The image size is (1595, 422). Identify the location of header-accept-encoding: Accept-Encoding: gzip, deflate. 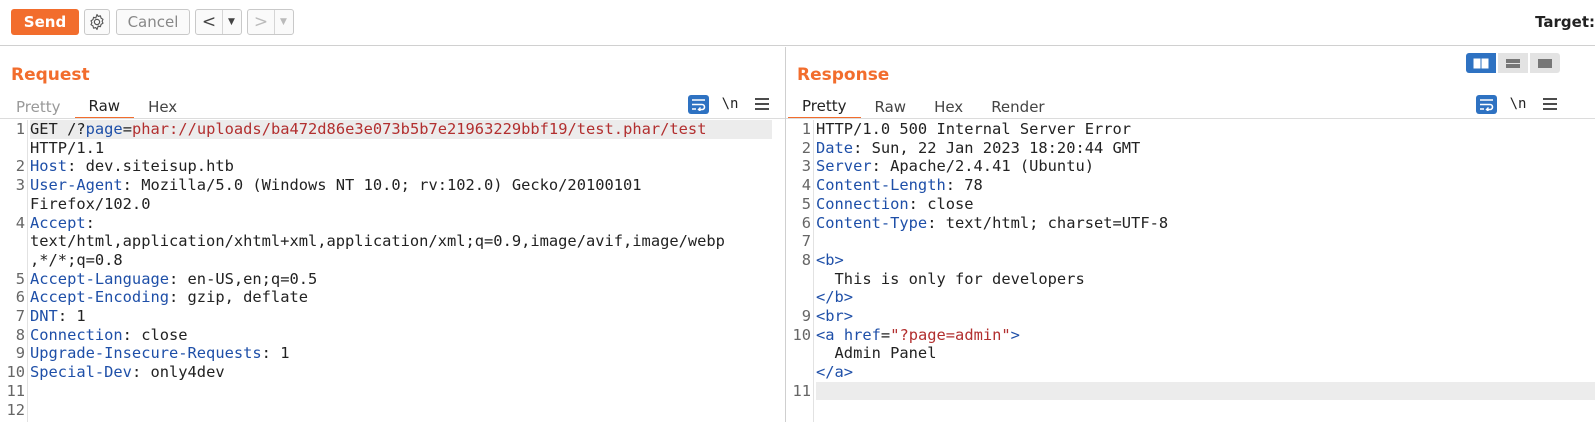
(169, 297).